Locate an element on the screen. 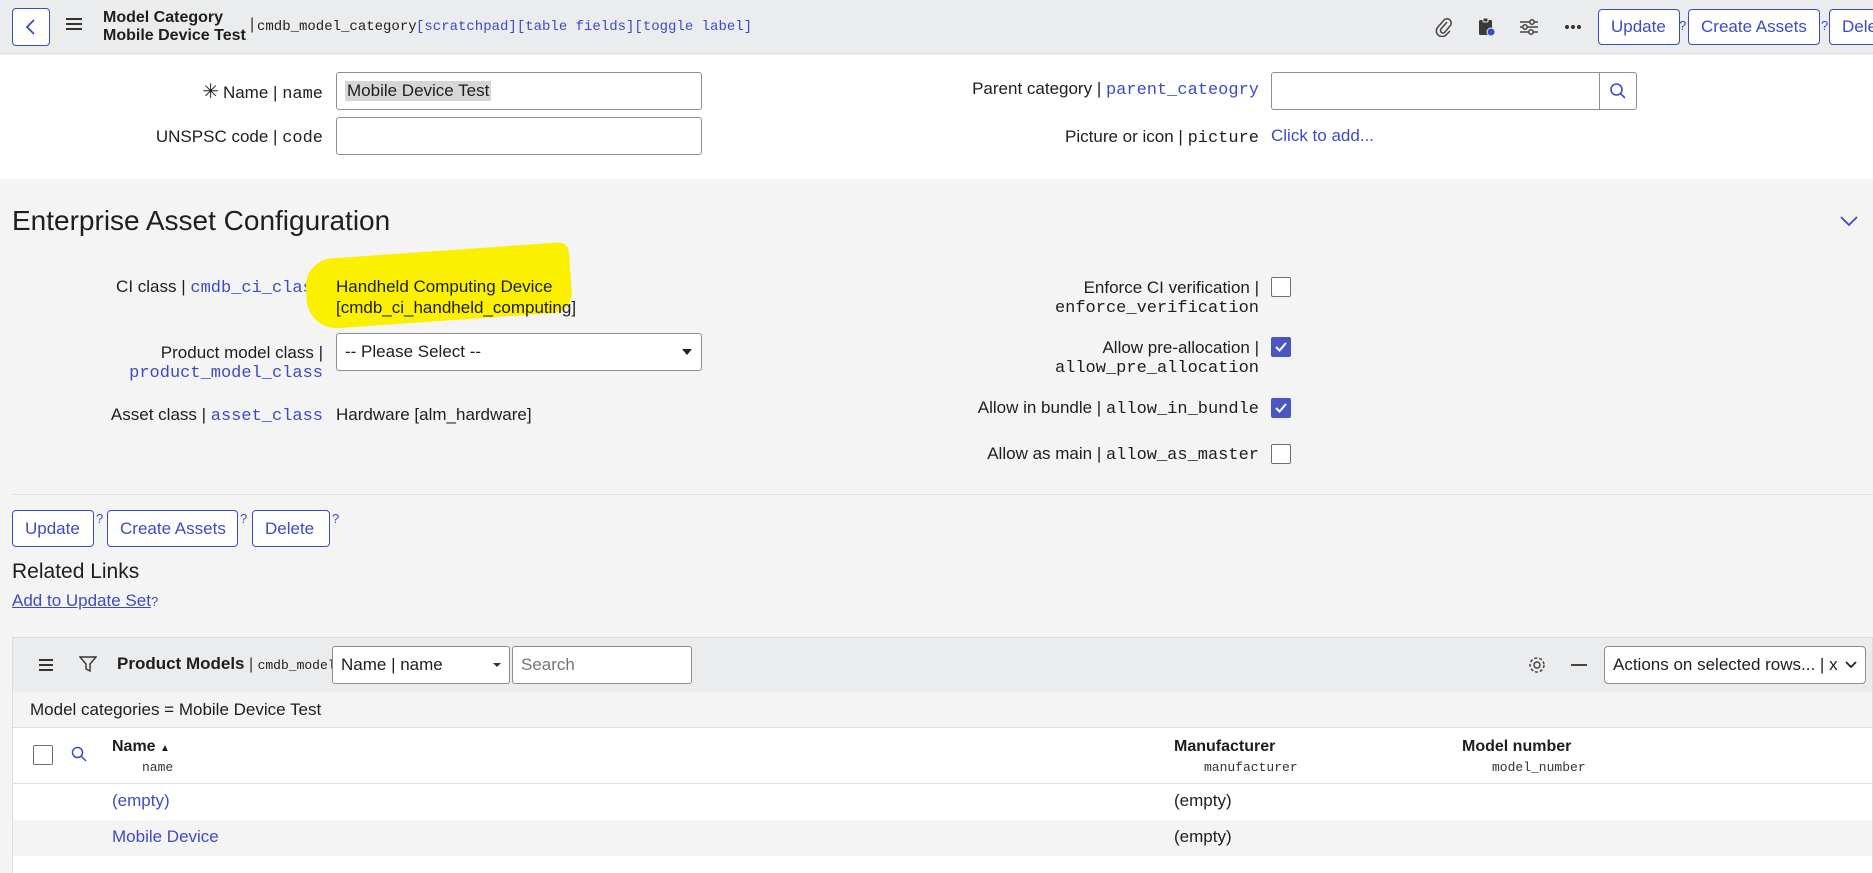  parent-category-label: Parent category | parent_cateogry is located at coordinates (1115, 89).